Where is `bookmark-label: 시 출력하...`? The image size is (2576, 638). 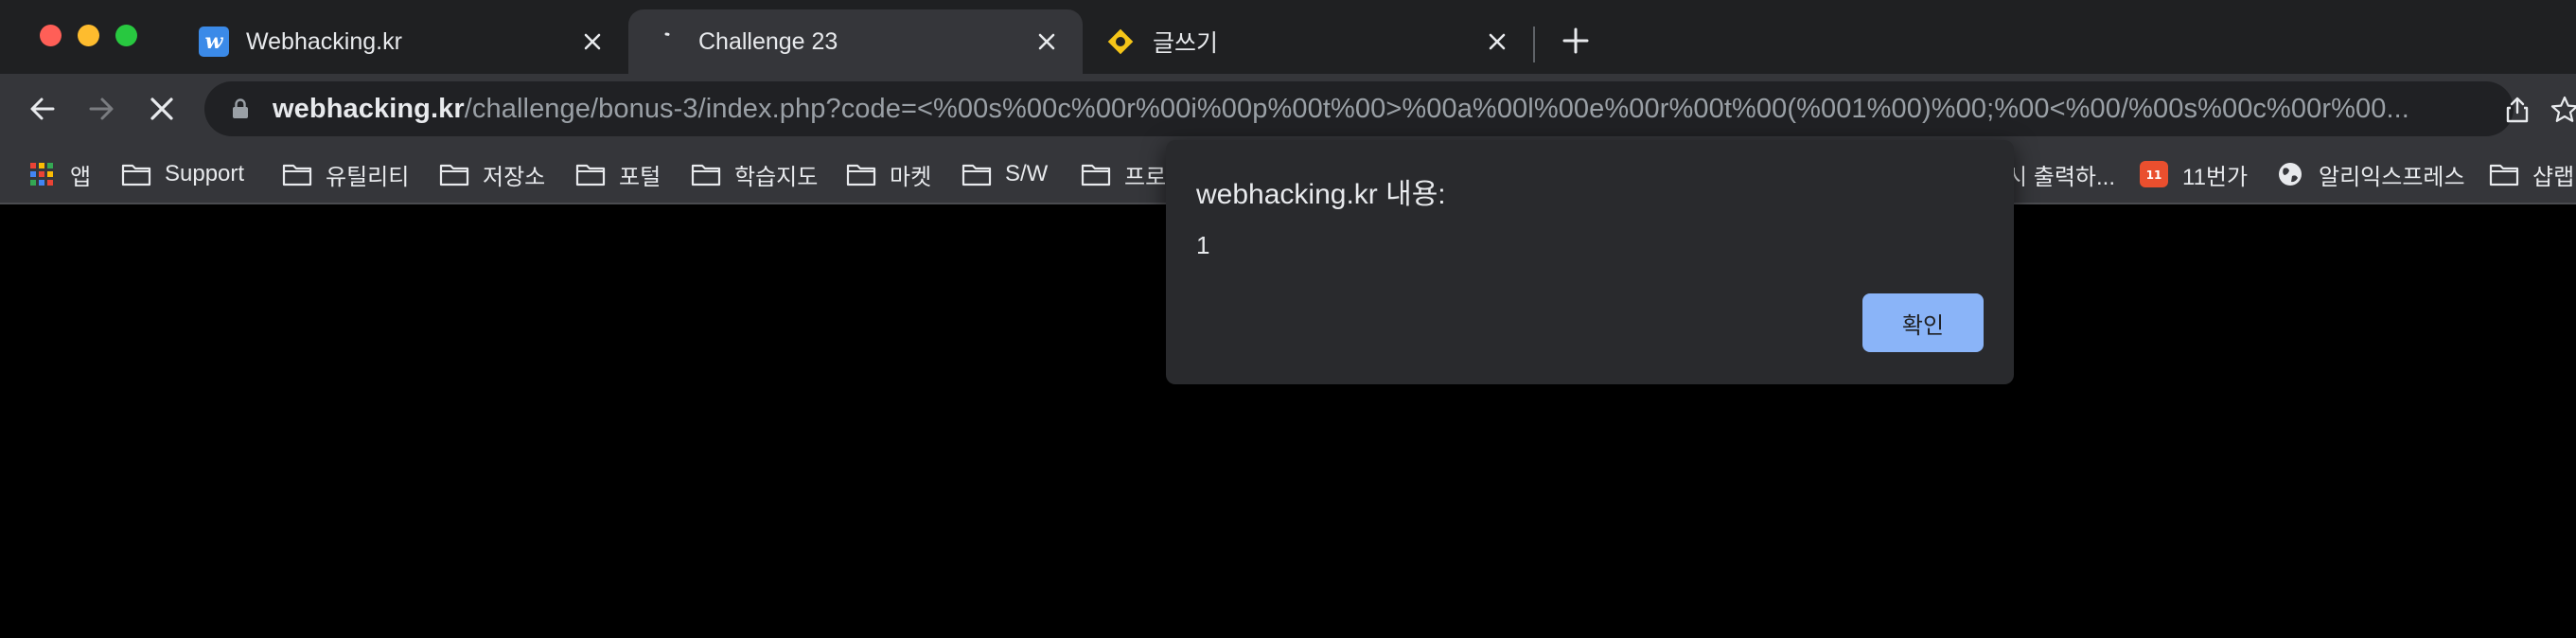 bookmark-label: 시 출력하... is located at coordinates (2060, 177).